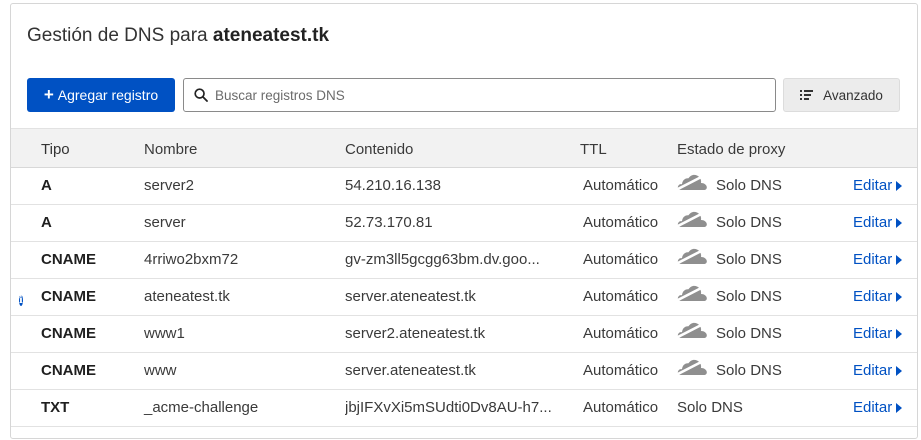 Image resolution: width=921 pixels, height=440 pixels. I want to click on info-icon: i, so click(21, 298).